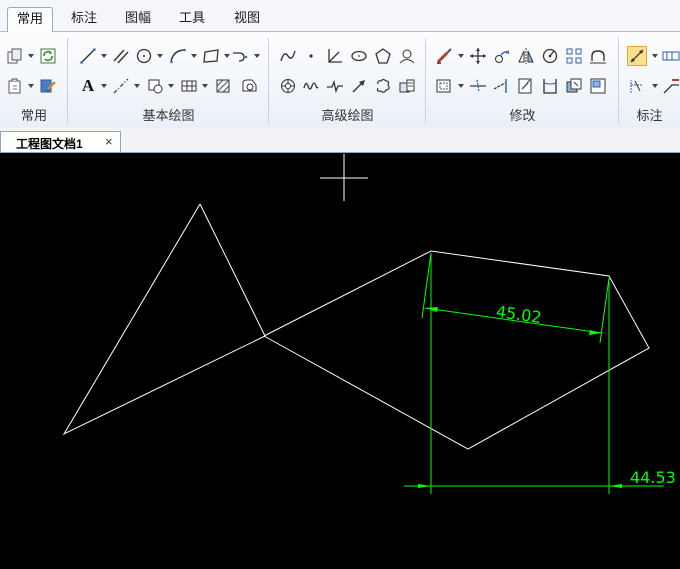 The height and width of the screenshot is (569, 680). I want to click on image-insert-icon, so click(407, 86).